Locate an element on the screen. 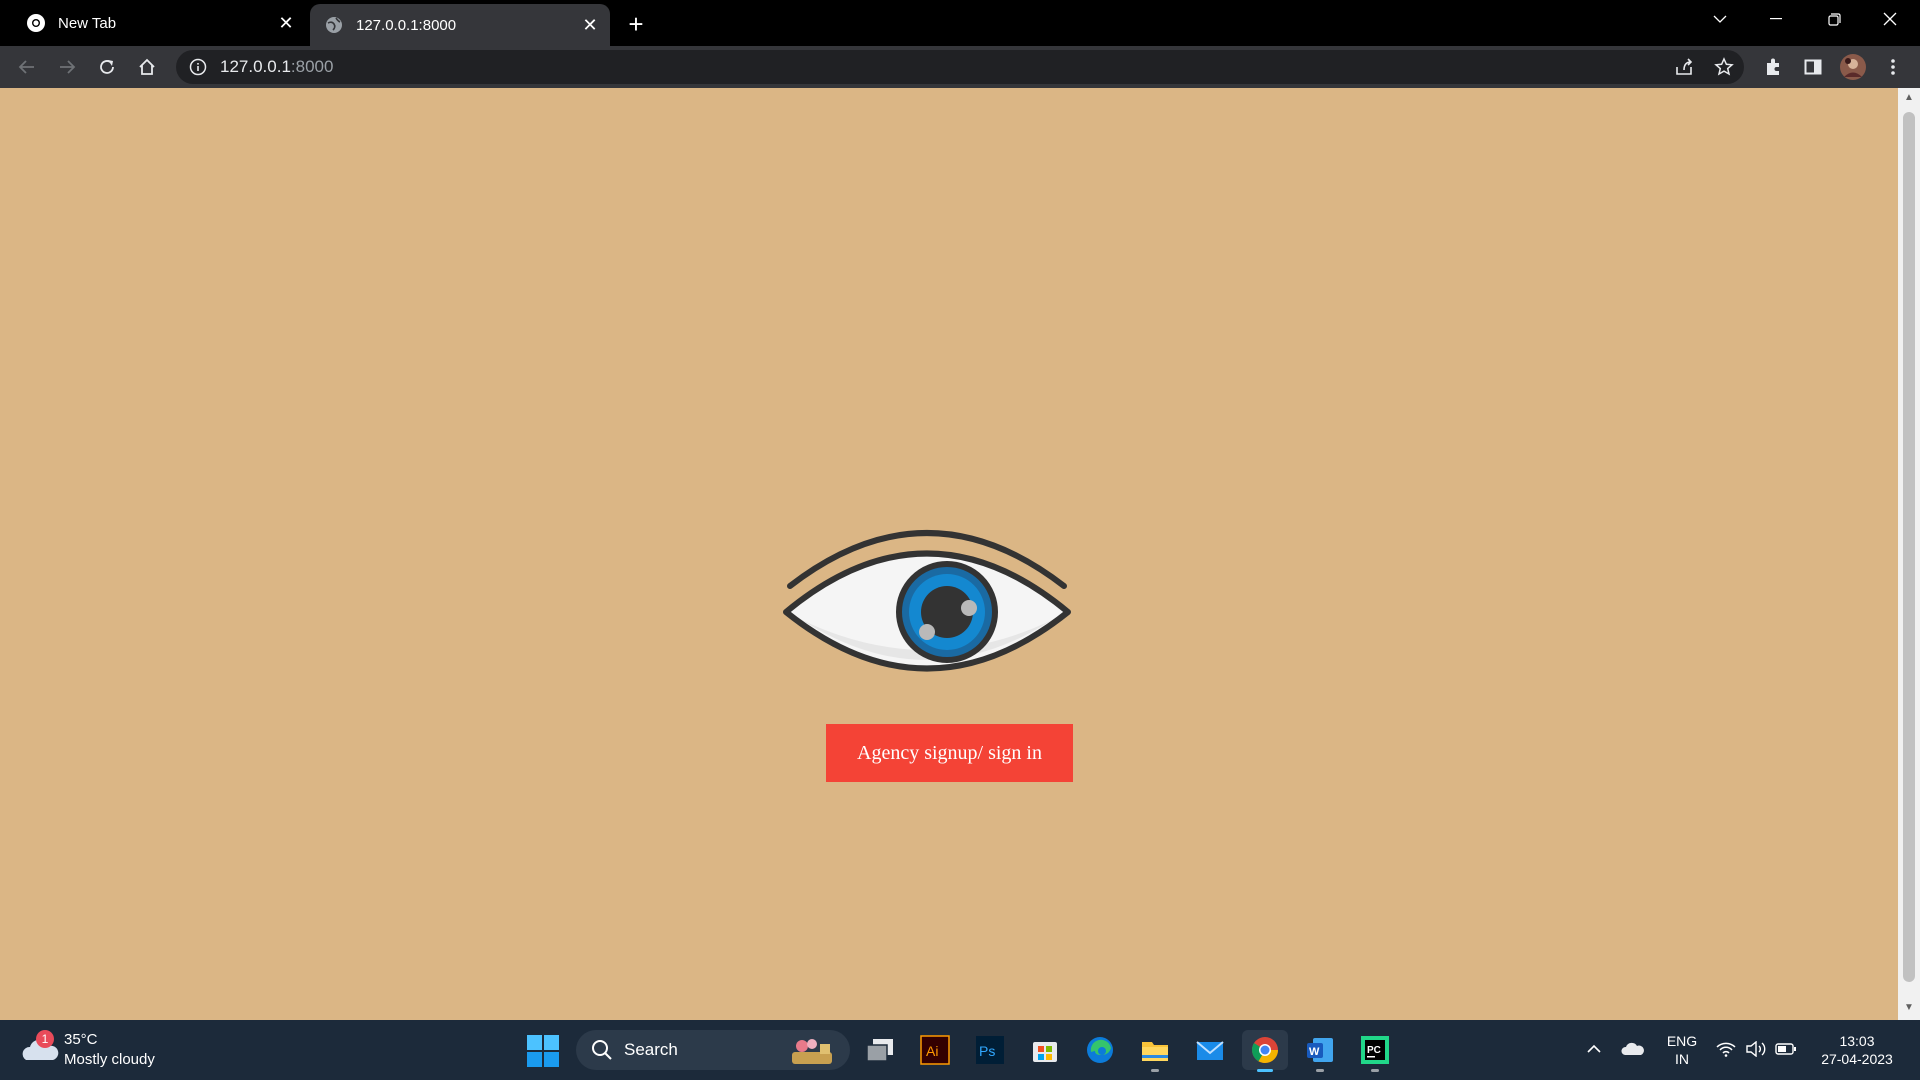 This screenshot has height=1080, width=1920. adobe-illustrator-icon: Ai is located at coordinates (935, 1050).